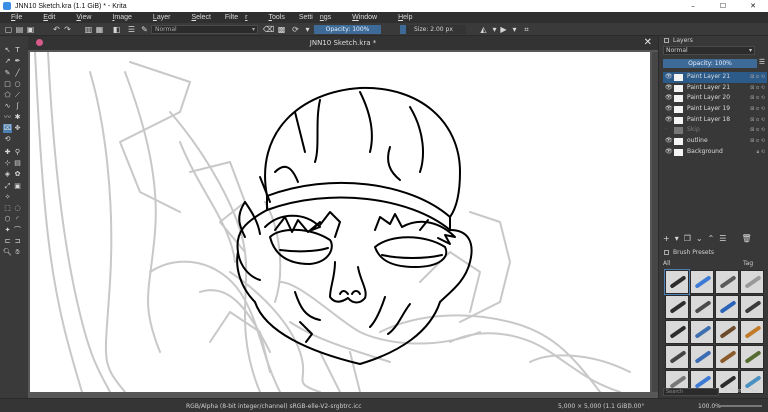 Image resolution: width=768 pixels, height=412 pixels. I want to click on measure-tool-icon: ⤢, so click(7, 186).